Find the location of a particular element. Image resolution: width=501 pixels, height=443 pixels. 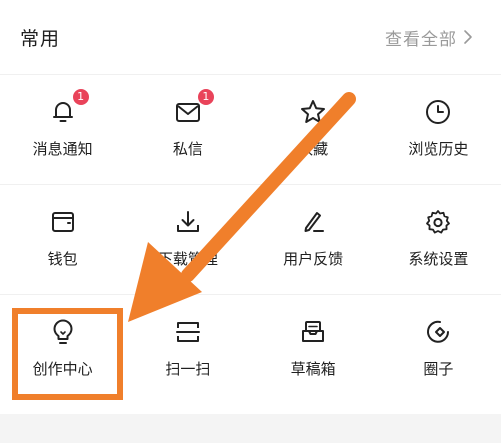

draft-box-icon is located at coordinates (313, 331).